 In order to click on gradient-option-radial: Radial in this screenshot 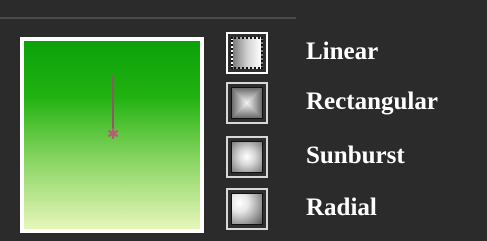, I will do `click(351, 210)`.